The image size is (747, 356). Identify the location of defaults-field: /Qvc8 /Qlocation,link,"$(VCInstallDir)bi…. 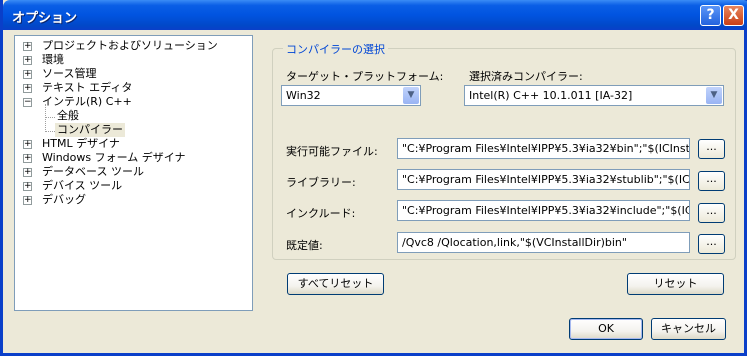
(543, 242).